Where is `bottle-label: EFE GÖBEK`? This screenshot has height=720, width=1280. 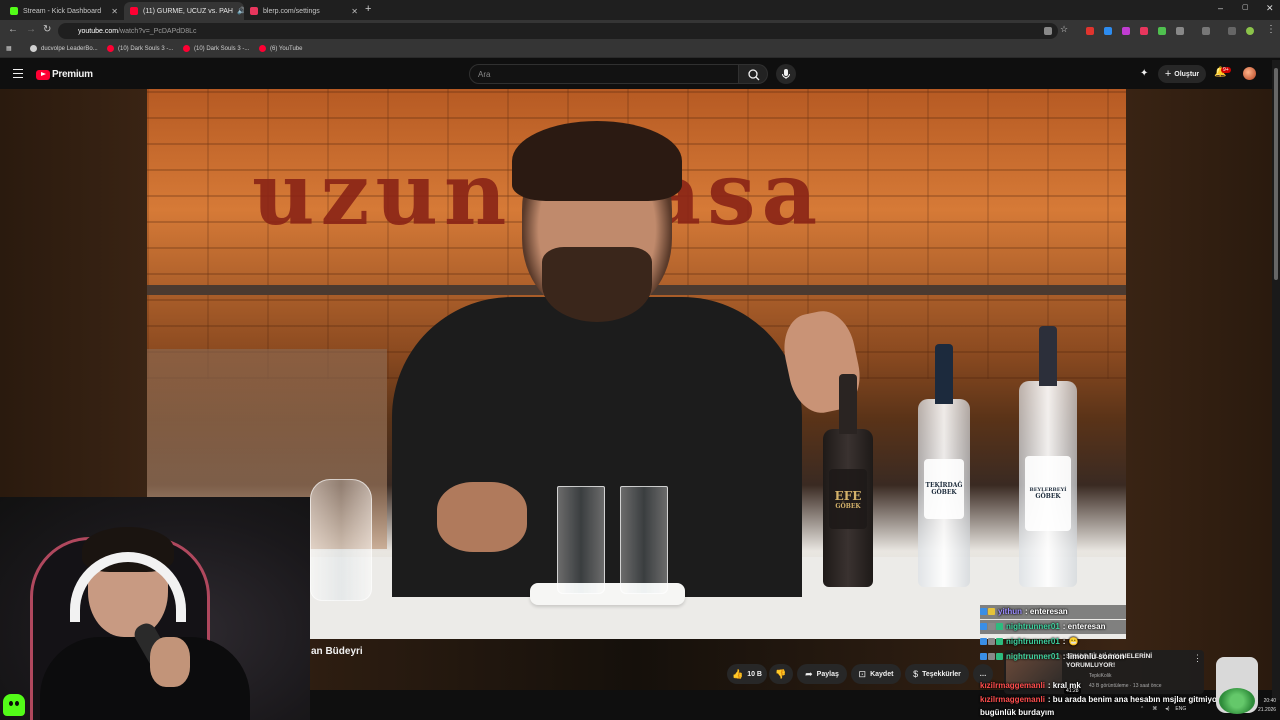
bottle-label: EFE GÖBEK is located at coordinates (848, 499).